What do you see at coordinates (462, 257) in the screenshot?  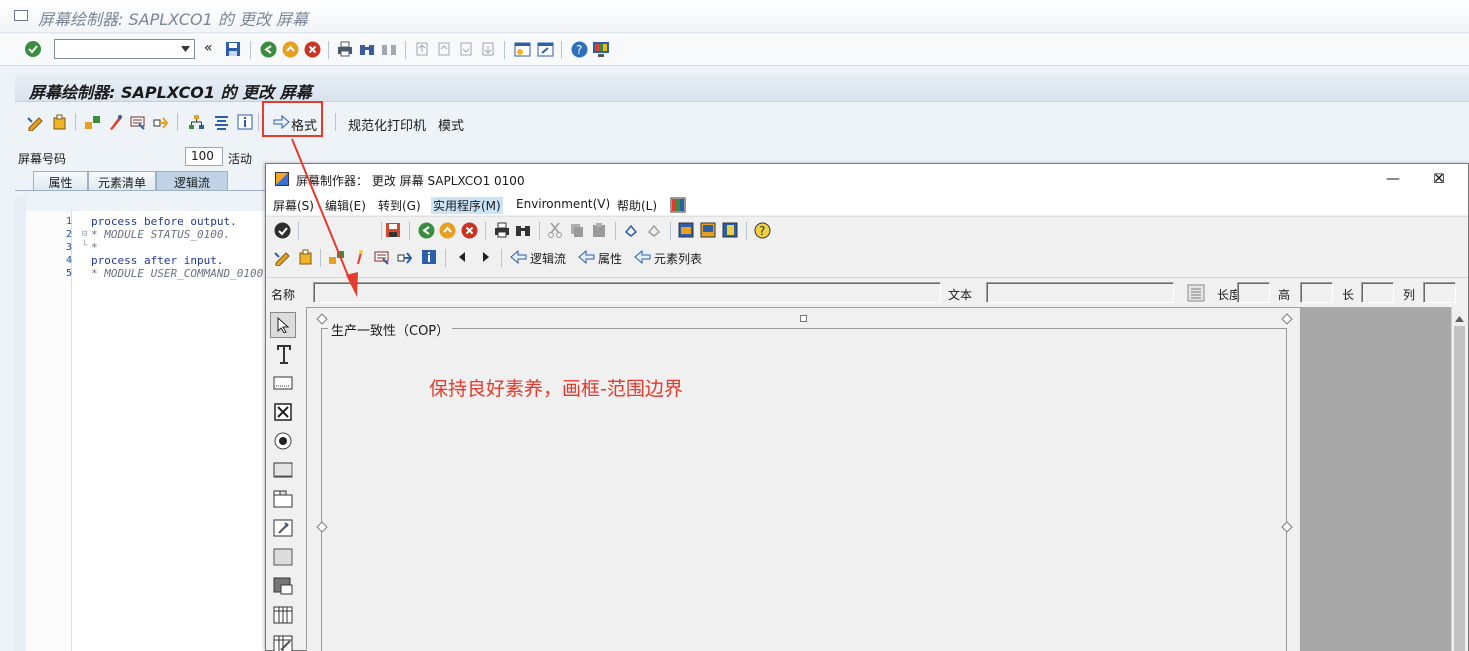 I see `previous-icon` at bounding box center [462, 257].